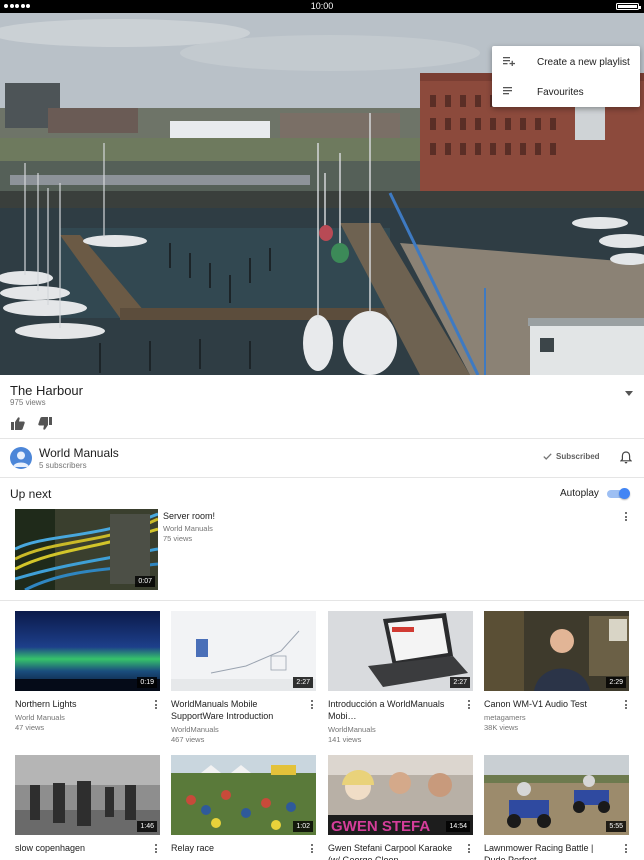  I want to click on video-duration: 0:19, so click(147, 682).